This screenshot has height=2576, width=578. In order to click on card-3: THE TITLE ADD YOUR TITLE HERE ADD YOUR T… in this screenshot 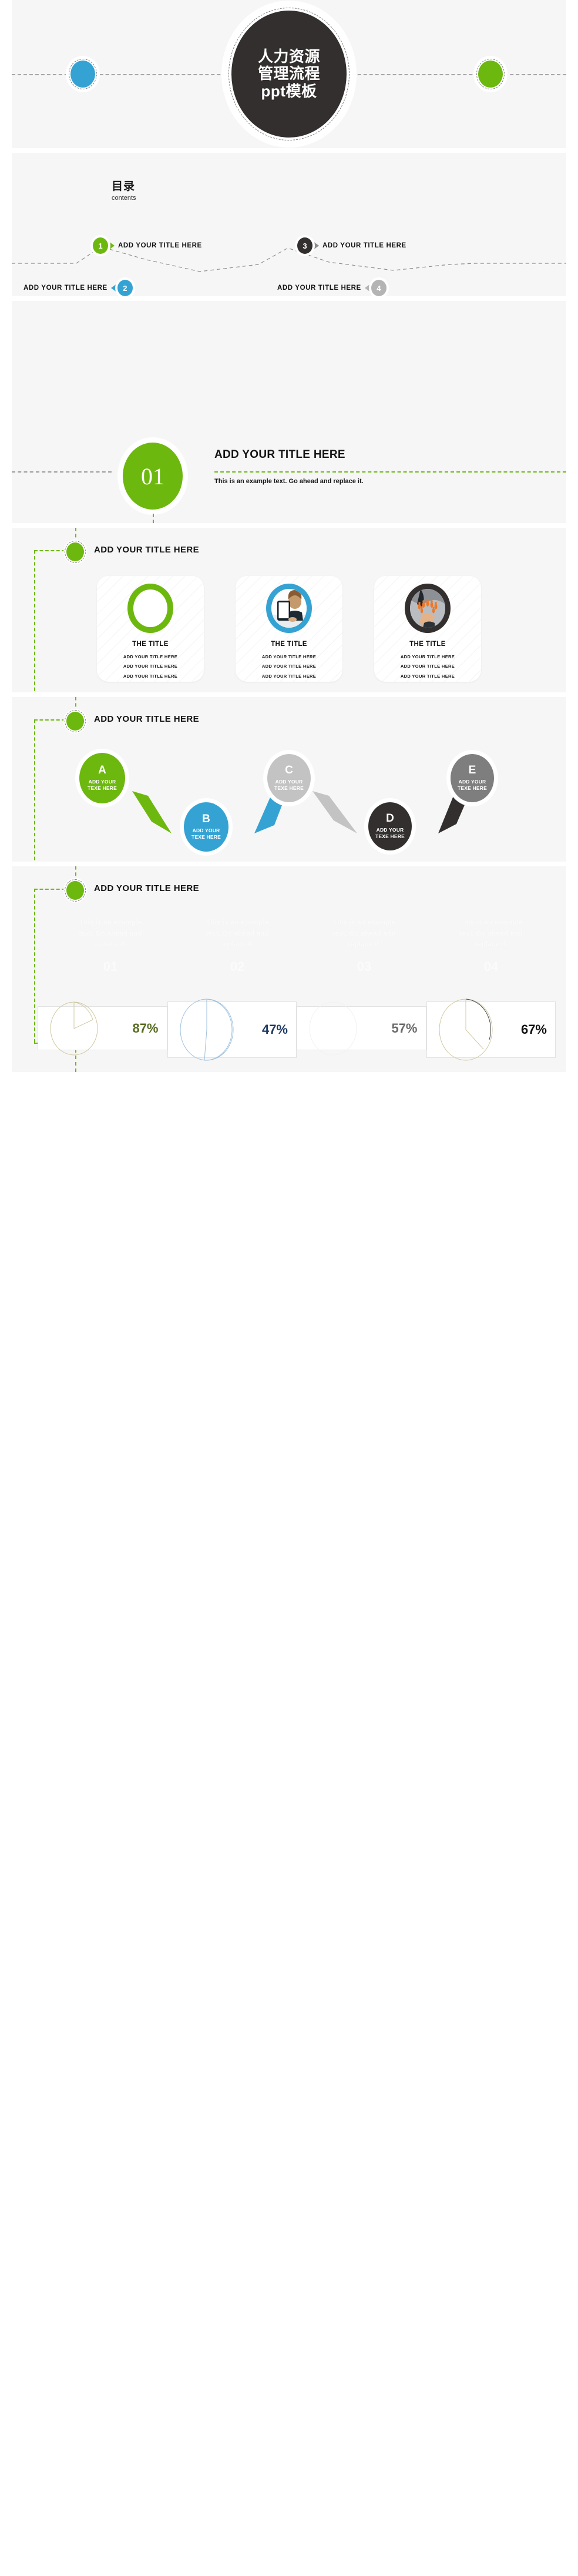, I will do `click(427, 629)`.